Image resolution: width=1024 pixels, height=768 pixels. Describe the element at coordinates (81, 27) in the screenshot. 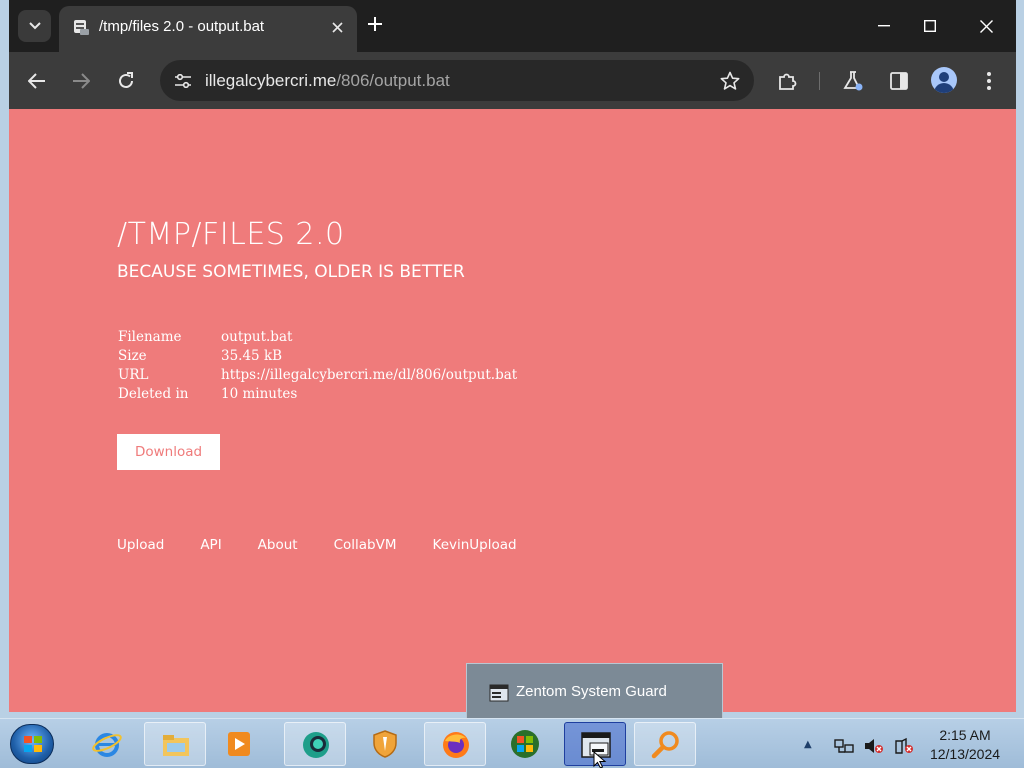

I see `tmp-files-favicon-icon` at that location.